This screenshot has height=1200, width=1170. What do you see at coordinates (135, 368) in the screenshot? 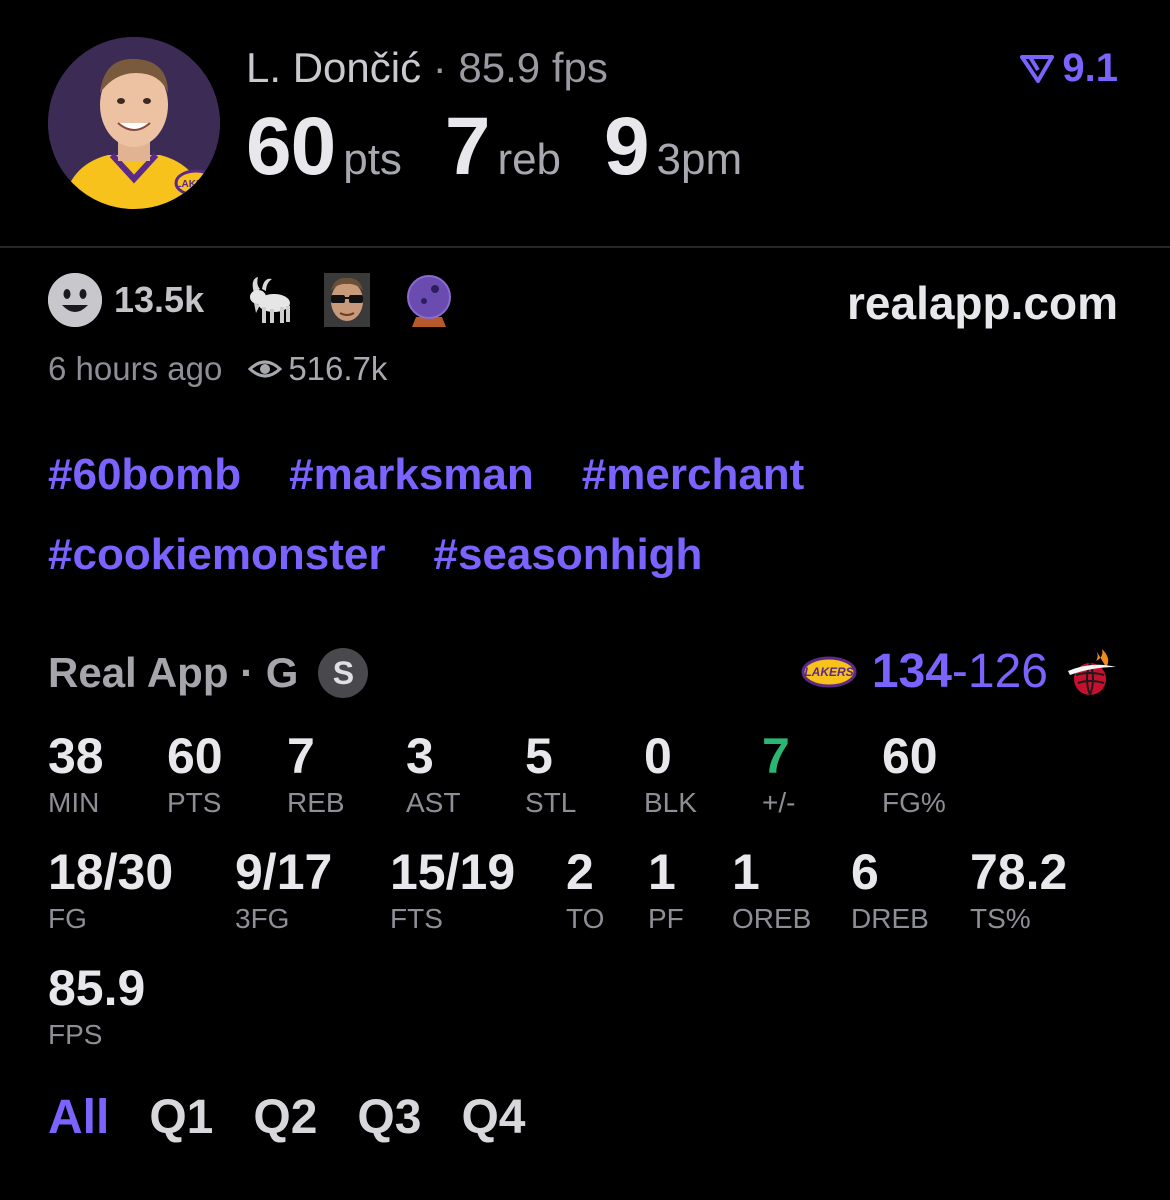
I see `time-ago: 6 hours ago` at bounding box center [135, 368].